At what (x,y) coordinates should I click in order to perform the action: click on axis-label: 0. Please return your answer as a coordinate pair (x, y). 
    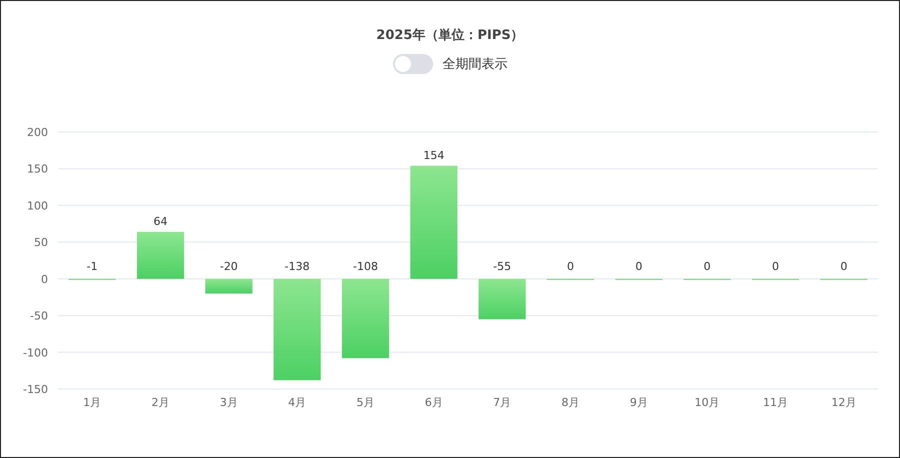
    Looking at the image, I should click on (44, 279).